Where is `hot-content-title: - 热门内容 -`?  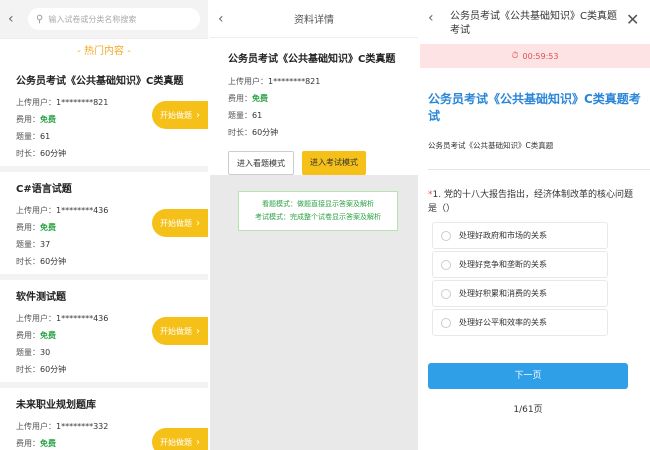
hot-content-title: - 热门内容 - is located at coordinates (104, 51).